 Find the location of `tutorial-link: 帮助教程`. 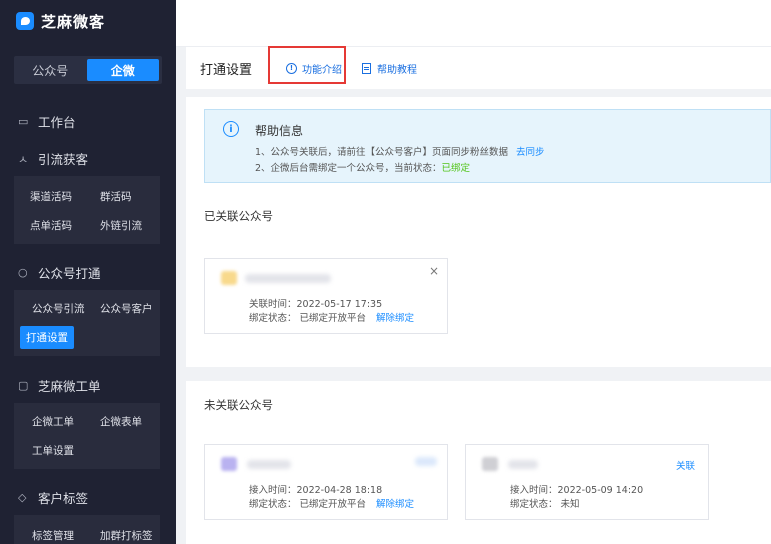

tutorial-link: 帮助教程 is located at coordinates (389, 68).